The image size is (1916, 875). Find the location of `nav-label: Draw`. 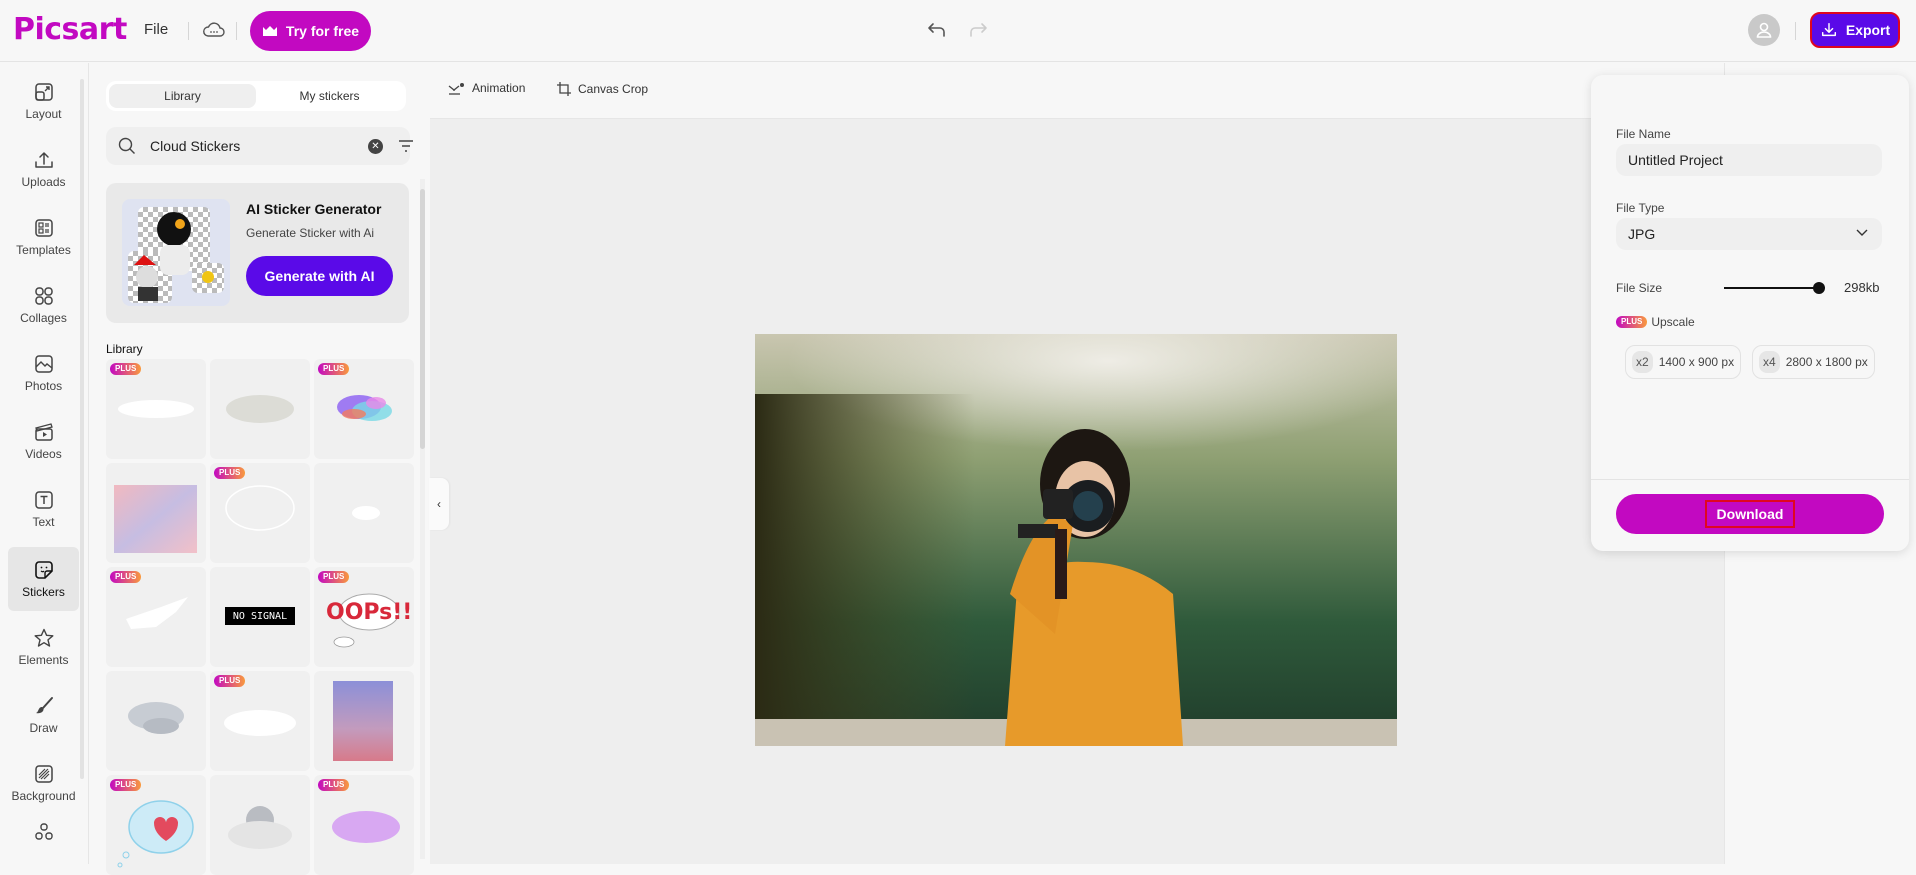

nav-label: Draw is located at coordinates (43, 728).